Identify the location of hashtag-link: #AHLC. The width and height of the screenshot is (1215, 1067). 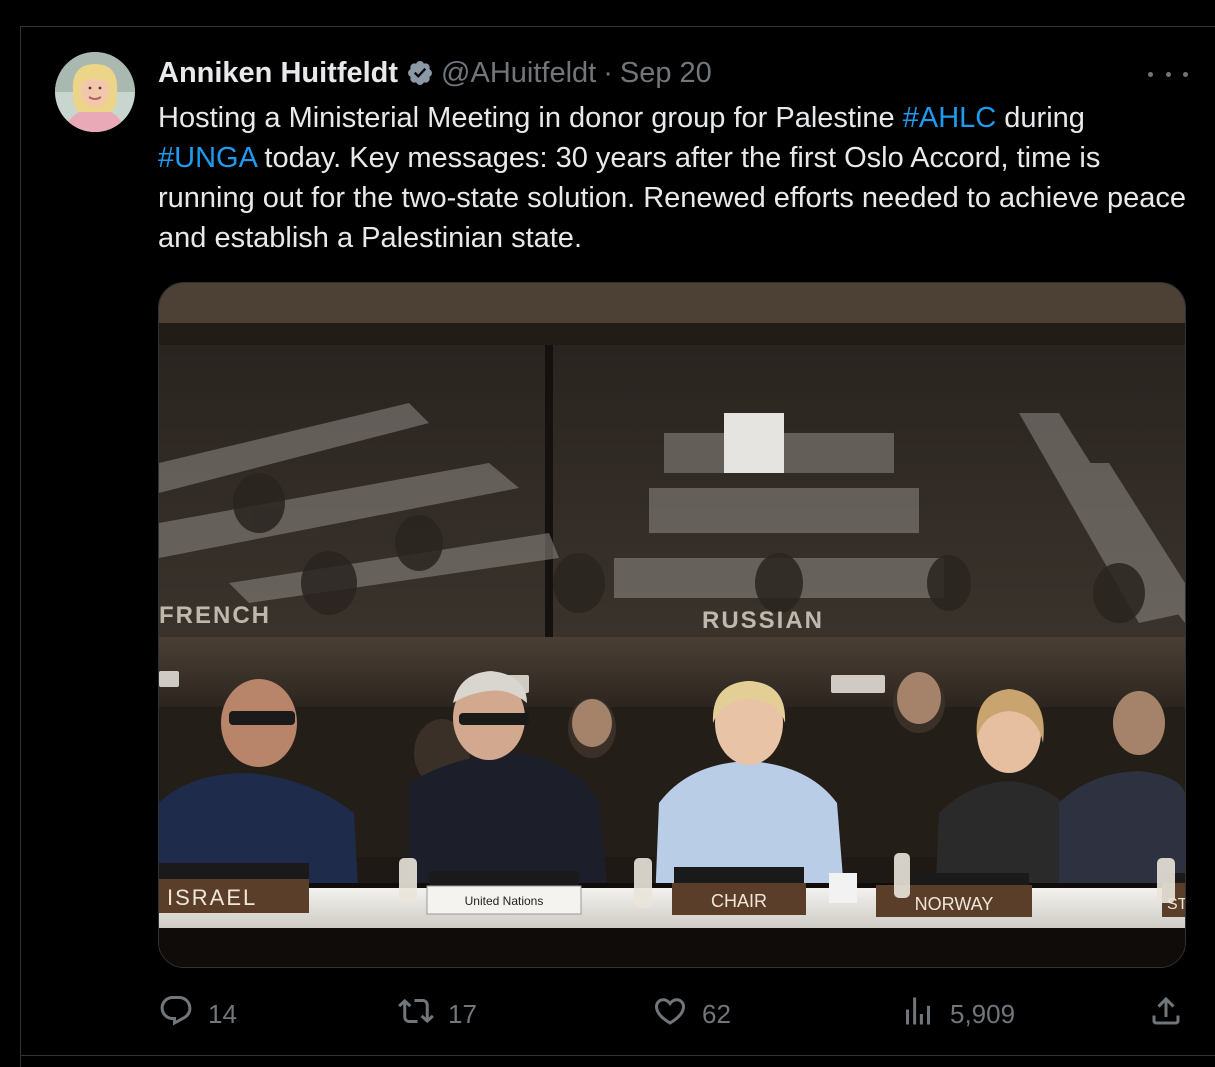
(950, 118).